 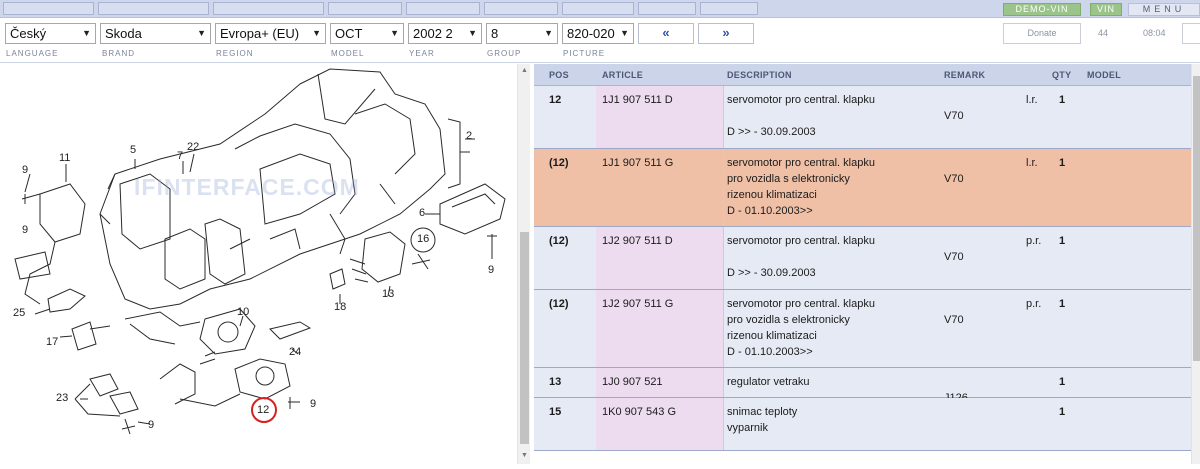 What do you see at coordinates (524, 455) in the screenshot?
I see `scroll-down-icon: ▼` at bounding box center [524, 455].